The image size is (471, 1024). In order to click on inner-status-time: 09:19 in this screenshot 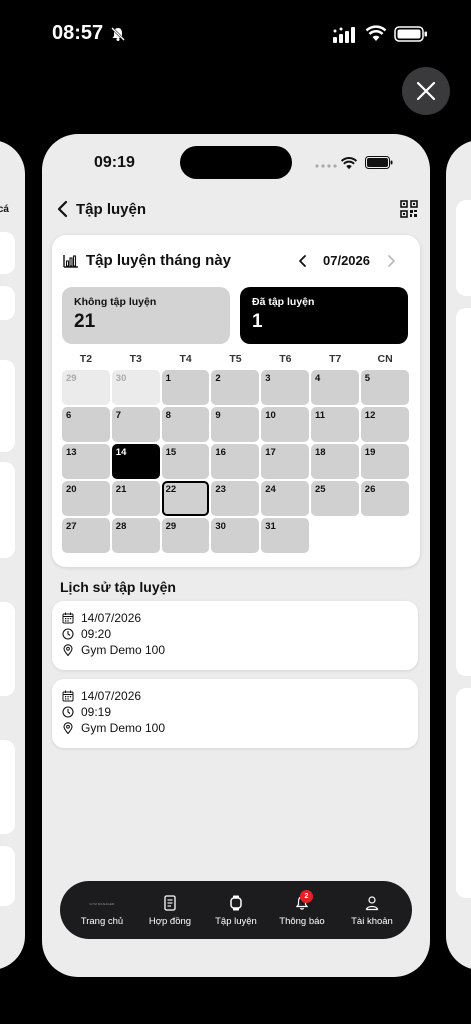, I will do `click(114, 162)`.